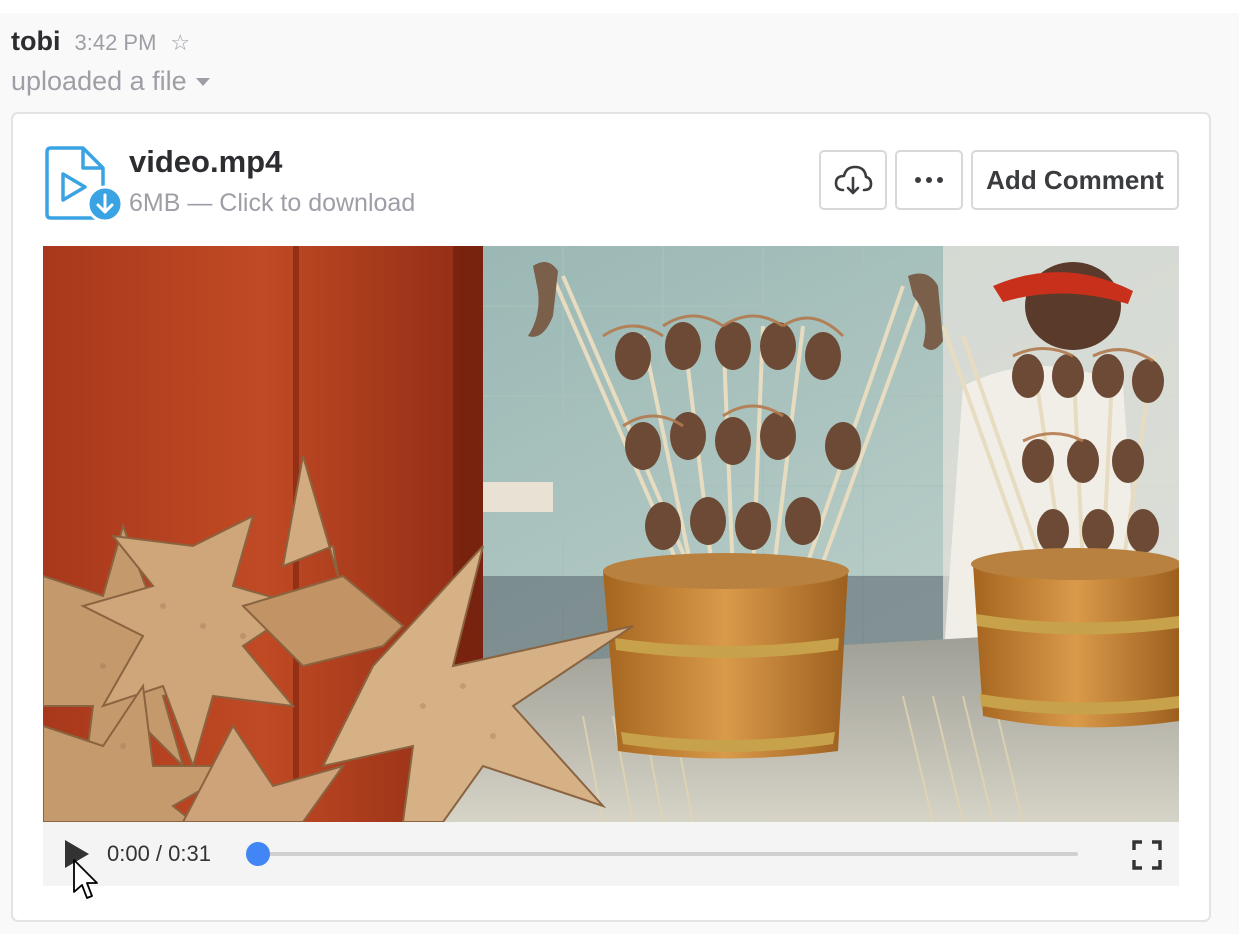 The height and width of the screenshot is (934, 1239). I want to click on add-comment-button: Add Comment, so click(1075, 180).